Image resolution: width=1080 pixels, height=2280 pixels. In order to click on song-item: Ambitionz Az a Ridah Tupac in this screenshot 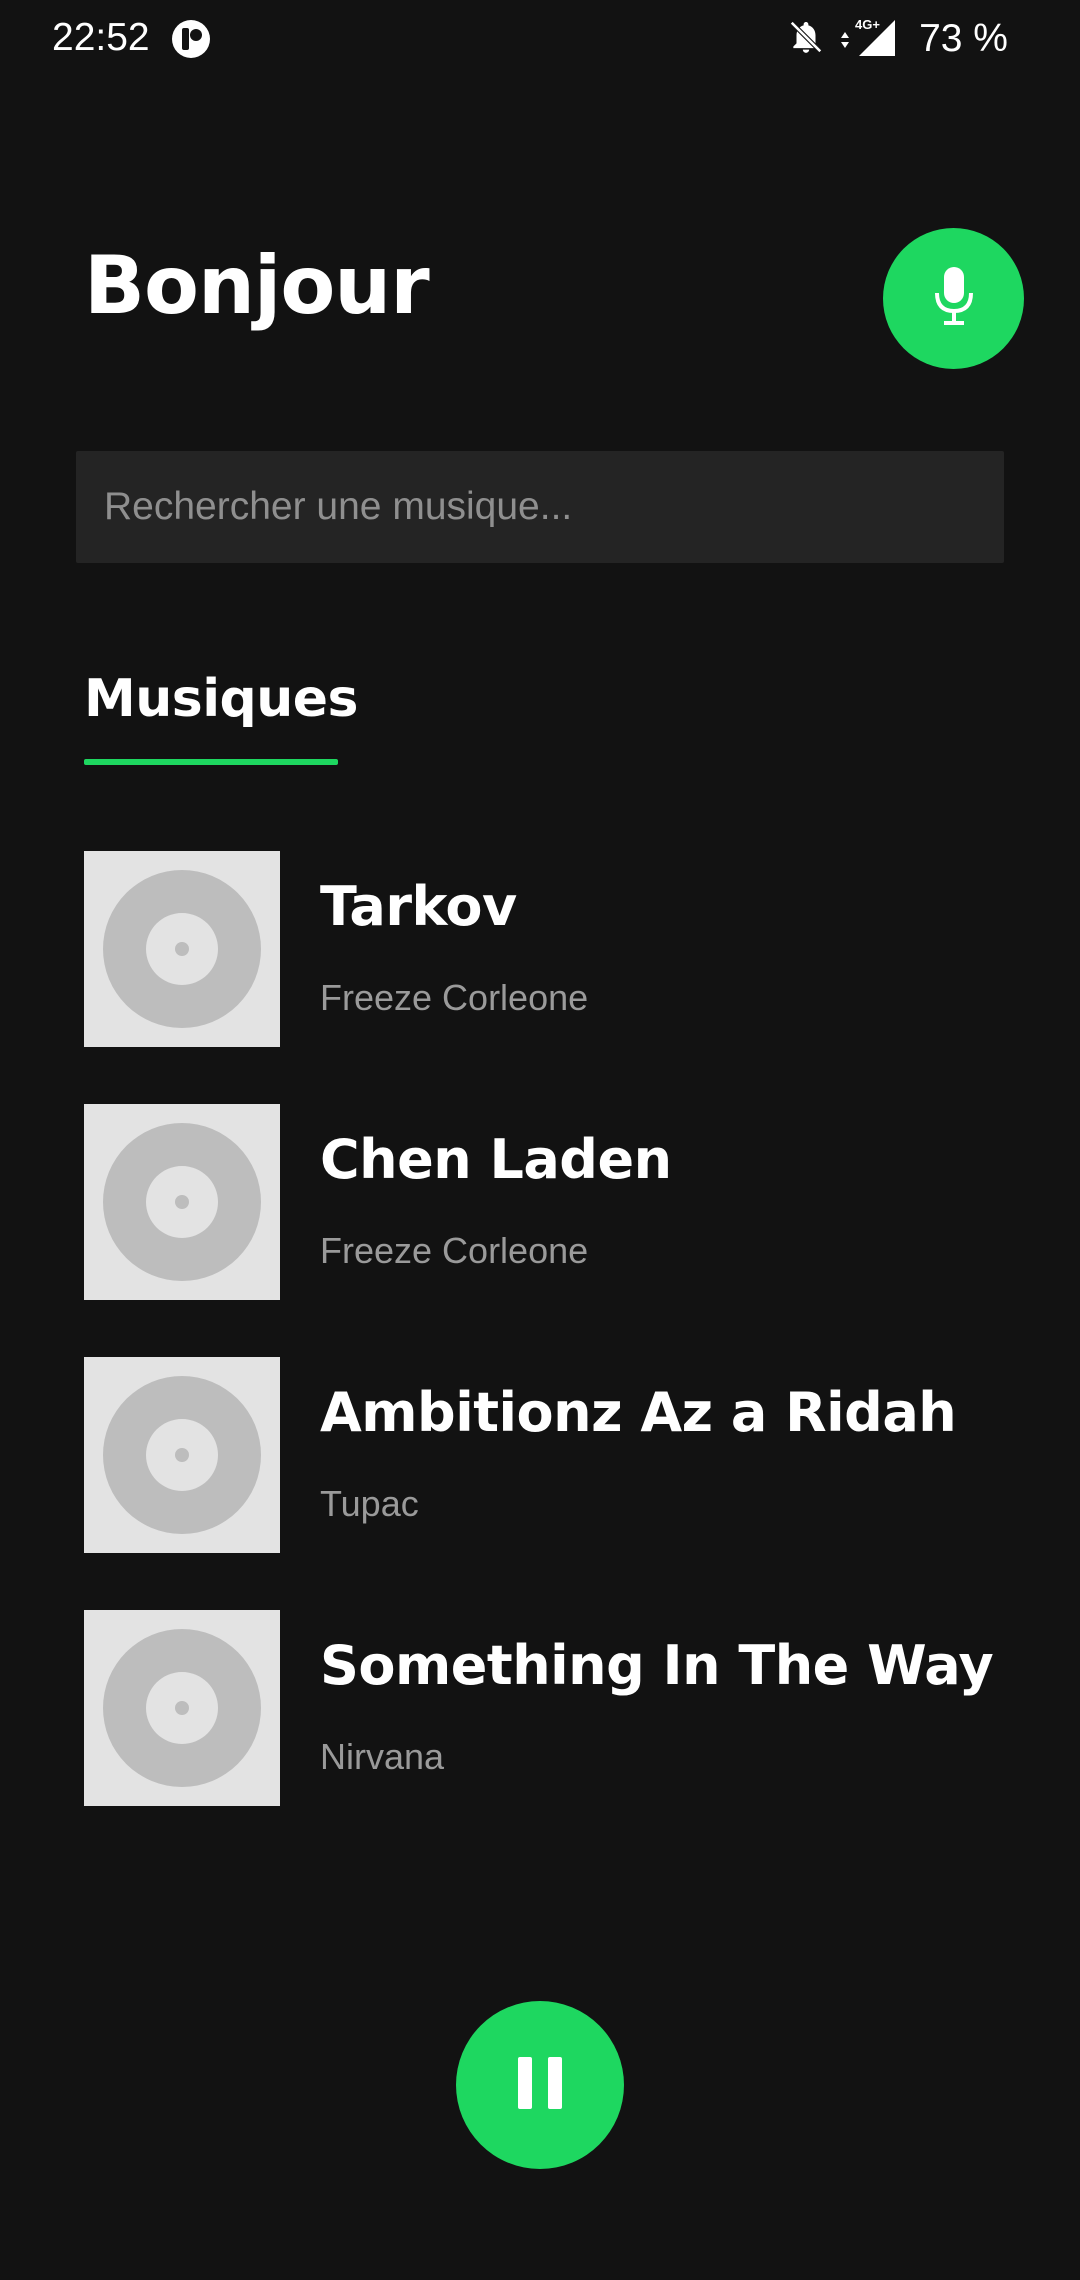, I will do `click(554, 1455)`.